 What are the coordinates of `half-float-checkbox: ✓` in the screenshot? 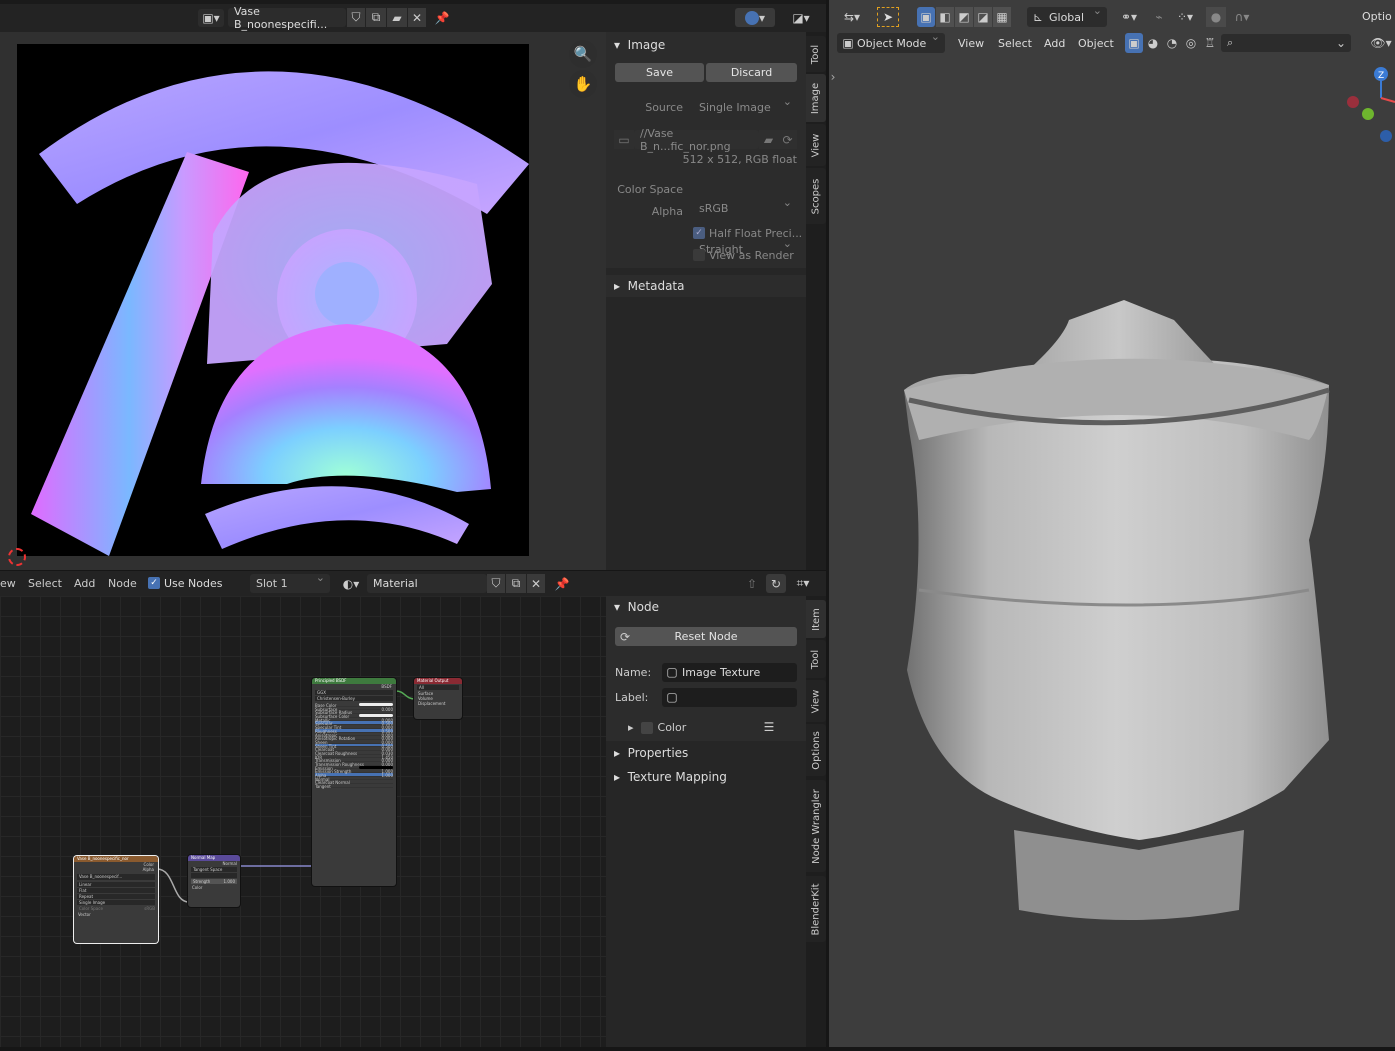 It's located at (699, 233).